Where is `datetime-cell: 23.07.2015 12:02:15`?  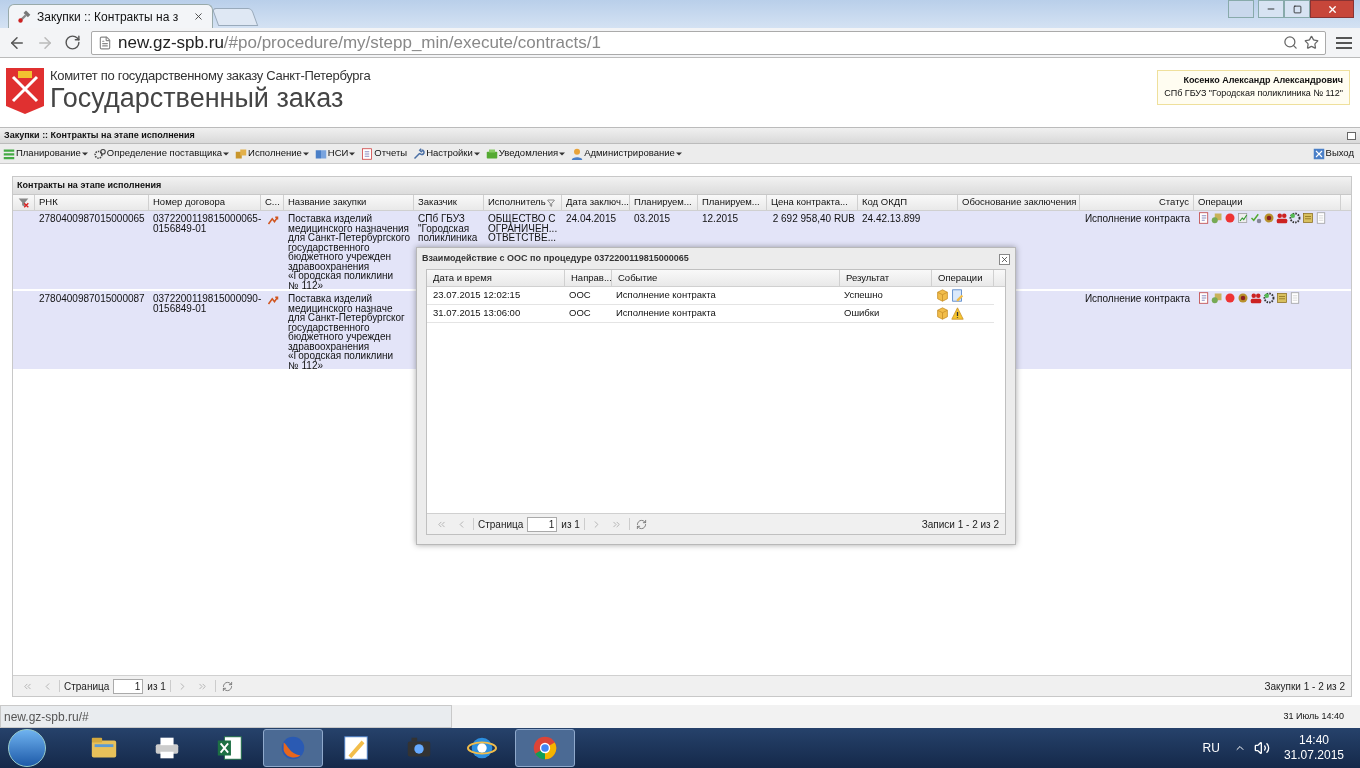
datetime-cell: 23.07.2015 12:02:15 is located at coordinates (477, 295).